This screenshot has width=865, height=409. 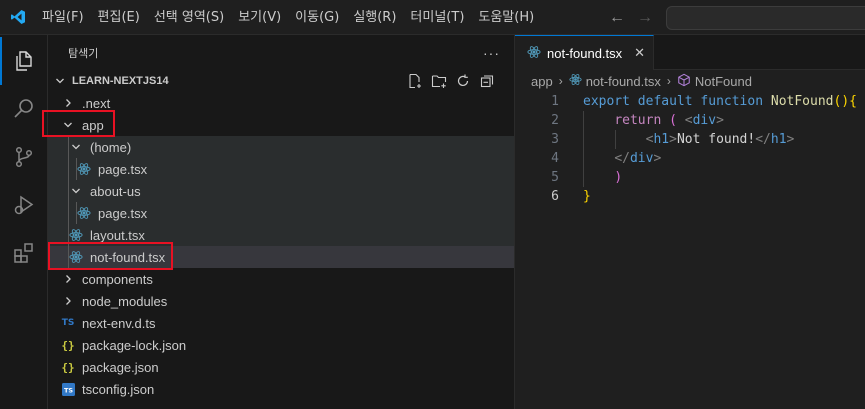 What do you see at coordinates (542, 81) in the screenshot?
I see `breadcrumb-folder: app` at bounding box center [542, 81].